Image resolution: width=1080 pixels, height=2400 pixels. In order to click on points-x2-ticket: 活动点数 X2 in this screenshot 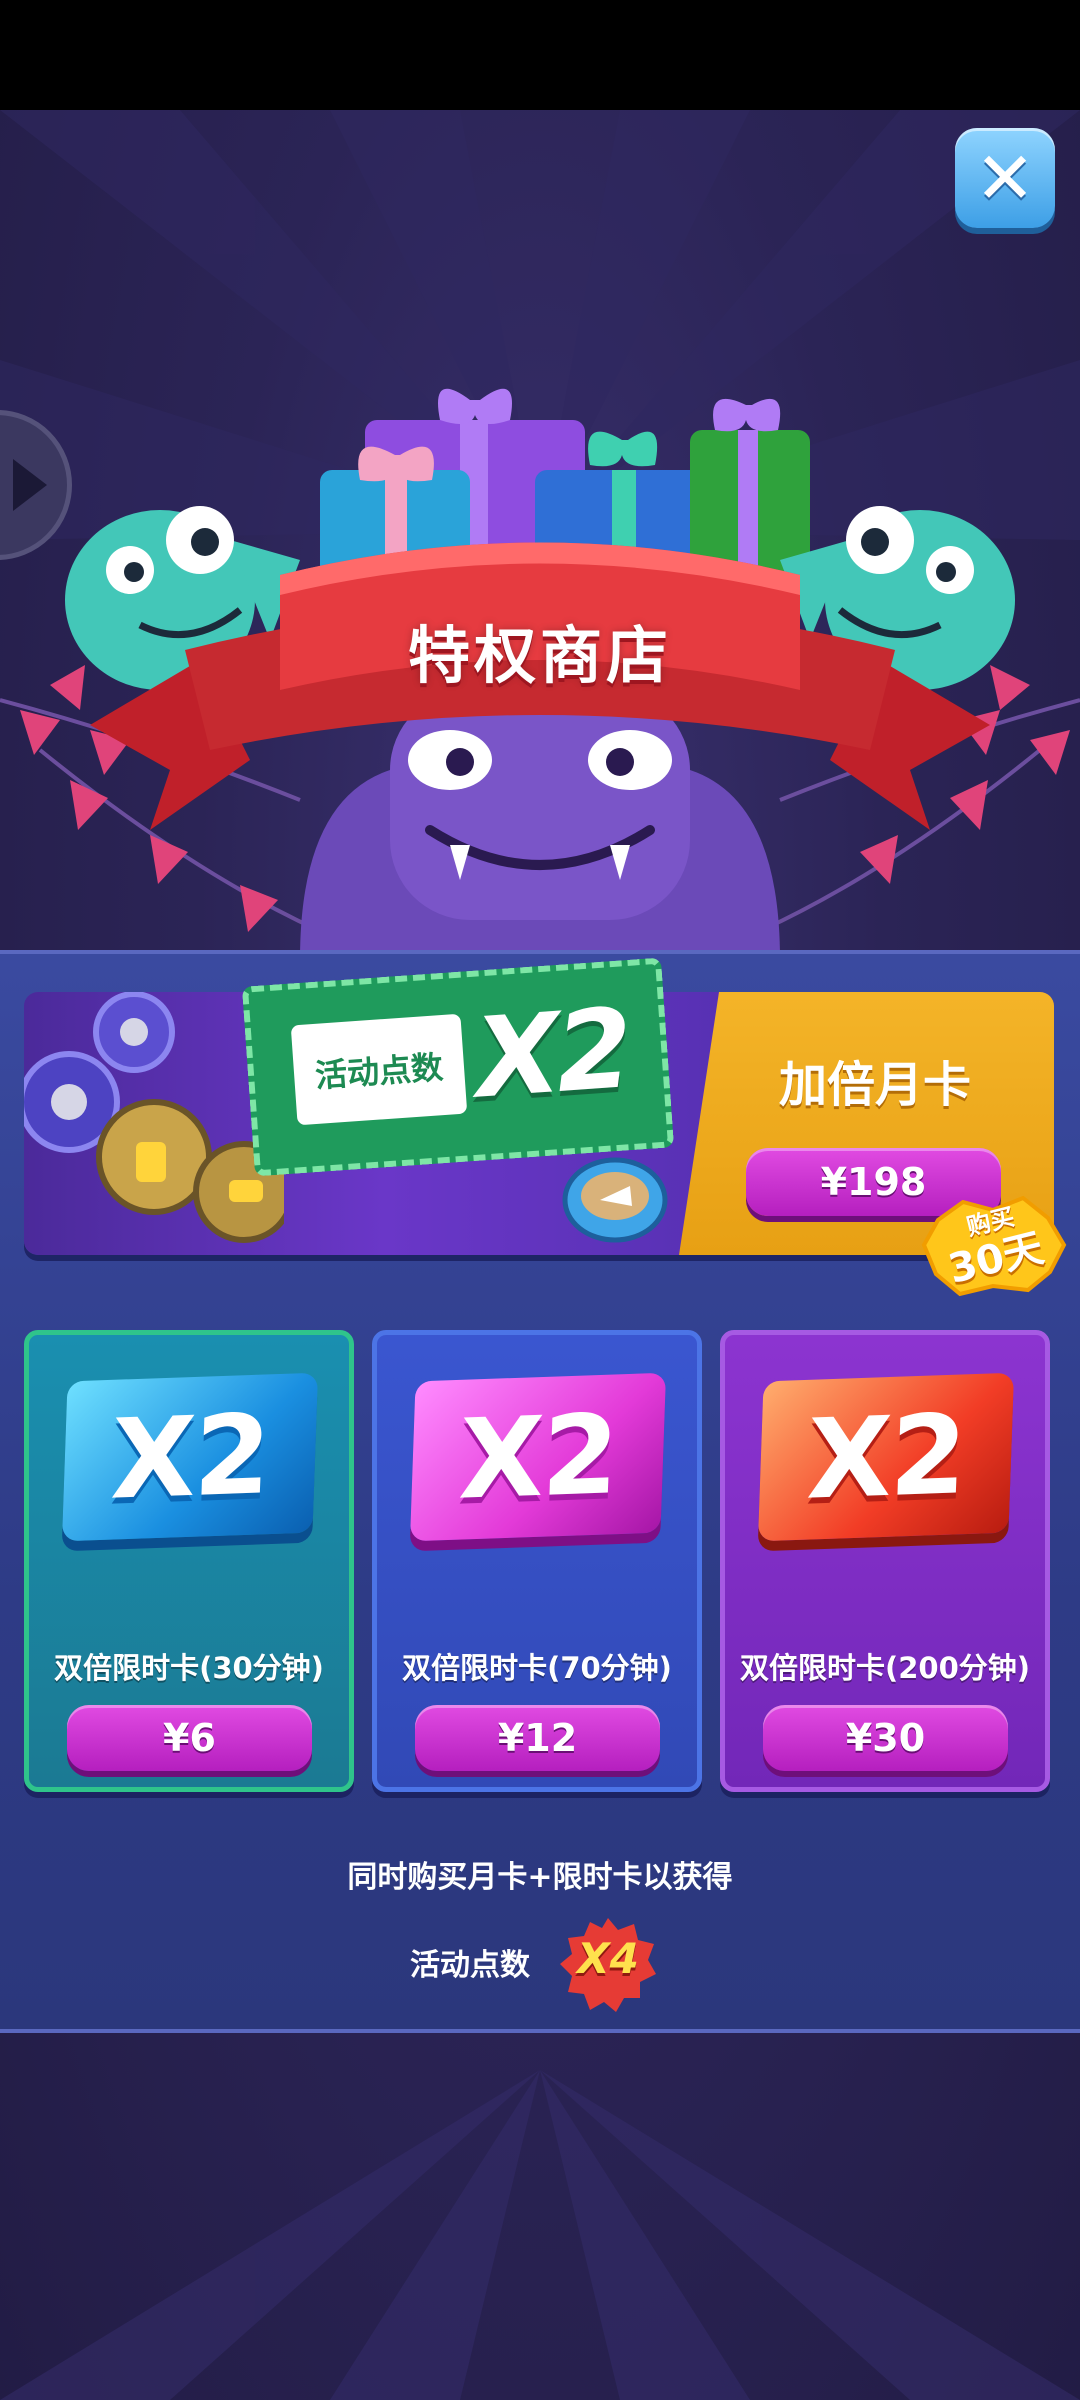, I will do `click(458, 1067)`.